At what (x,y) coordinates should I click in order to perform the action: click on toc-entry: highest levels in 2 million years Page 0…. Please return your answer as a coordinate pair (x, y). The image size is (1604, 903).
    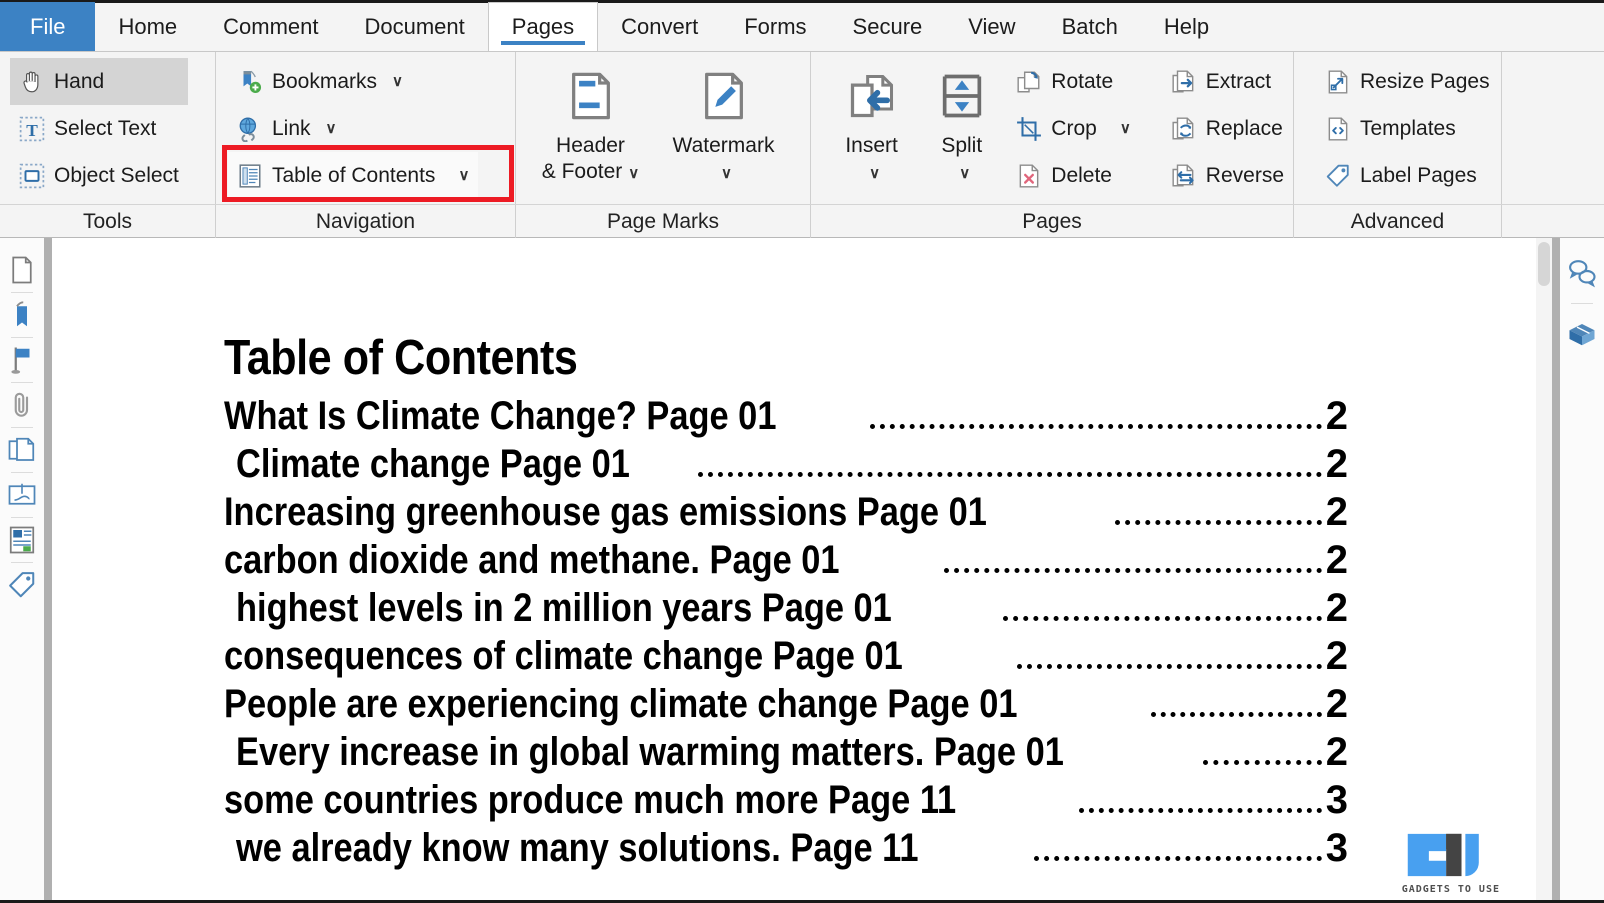
    Looking at the image, I should click on (786, 608).